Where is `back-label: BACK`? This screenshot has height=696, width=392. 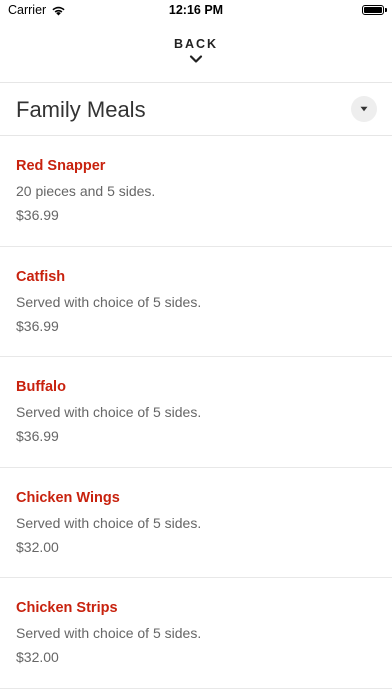
back-label: BACK is located at coordinates (196, 44).